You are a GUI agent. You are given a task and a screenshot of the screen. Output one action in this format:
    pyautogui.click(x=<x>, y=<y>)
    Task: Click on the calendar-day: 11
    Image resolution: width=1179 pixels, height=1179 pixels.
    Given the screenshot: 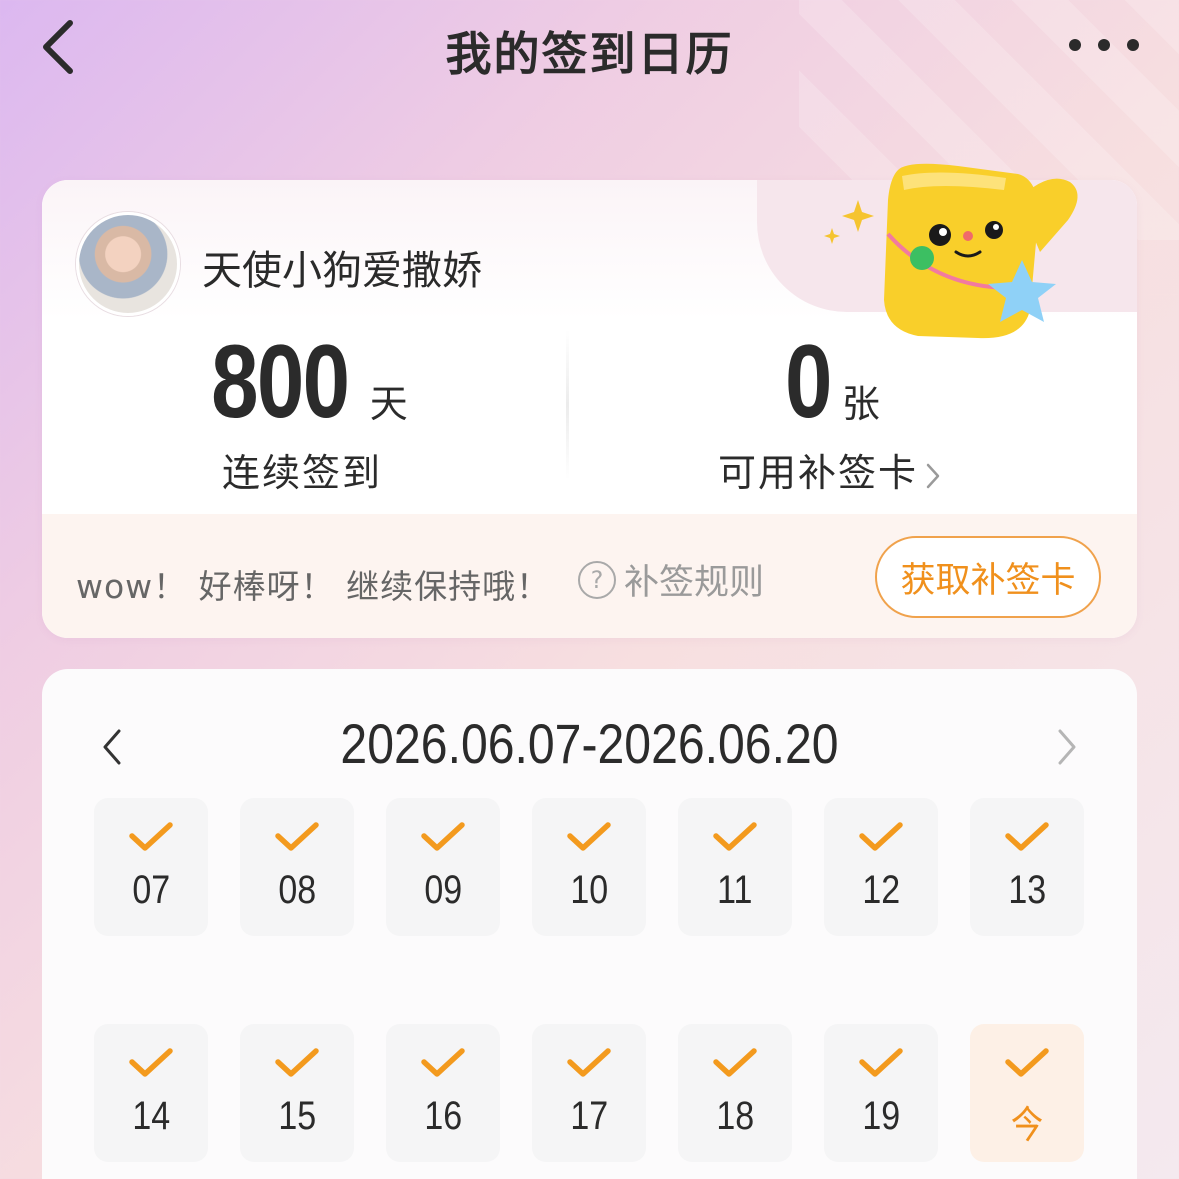 What is the action you would take?
    pyautogui.click(x=735, y=867)
    